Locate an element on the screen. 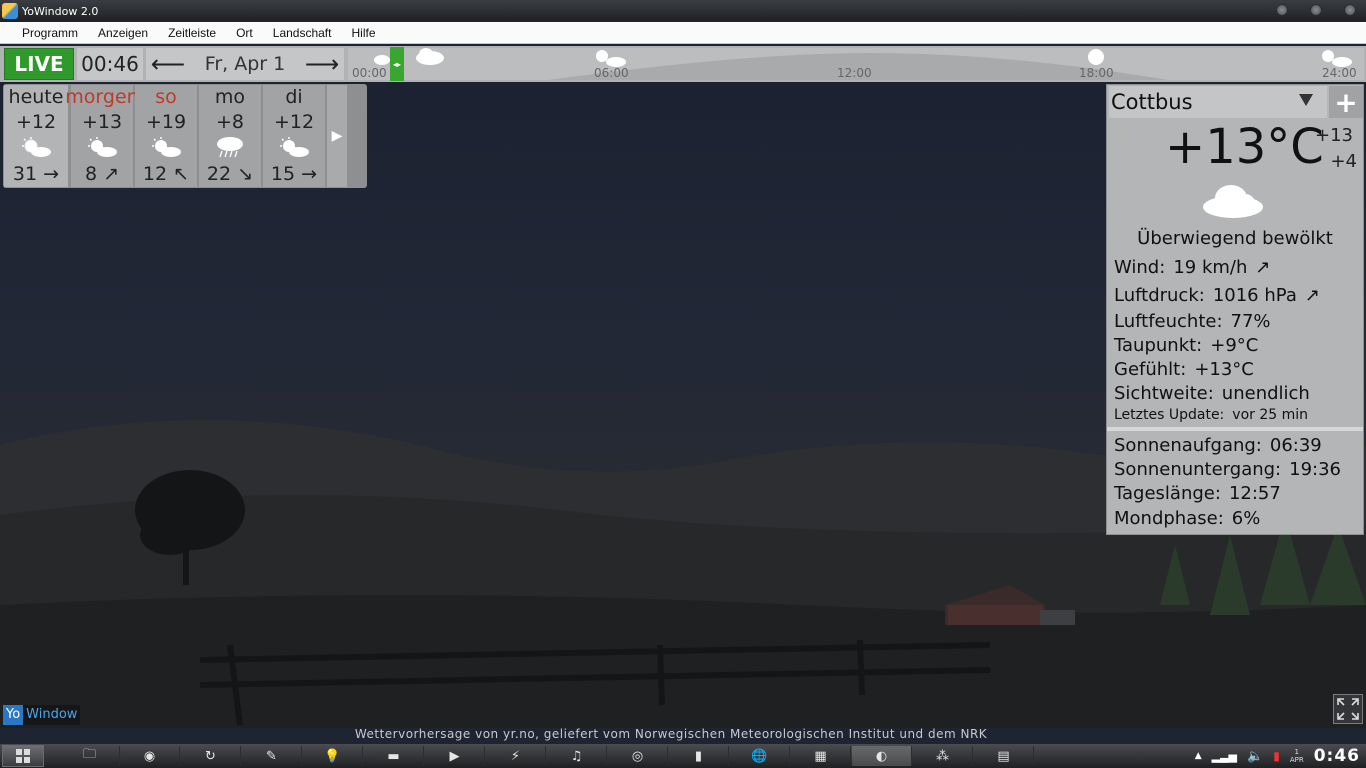  visibility-row: Sichtweite: unendlich is located at coordinates (1212, 393).